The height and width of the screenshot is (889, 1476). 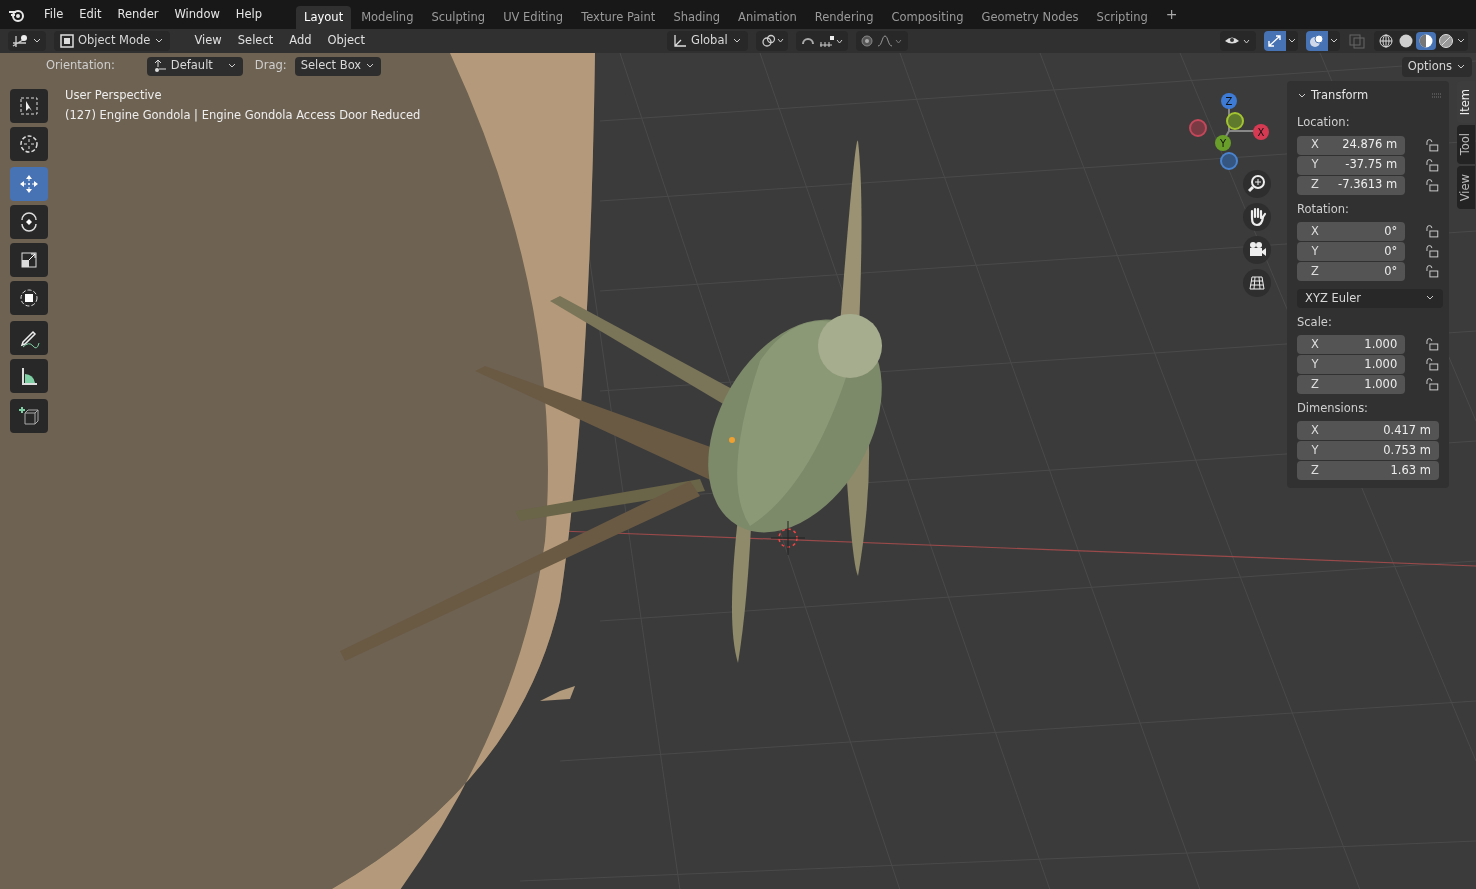 I want to click on number-field: Y -37.75 m, so click(x=1351, y=165).